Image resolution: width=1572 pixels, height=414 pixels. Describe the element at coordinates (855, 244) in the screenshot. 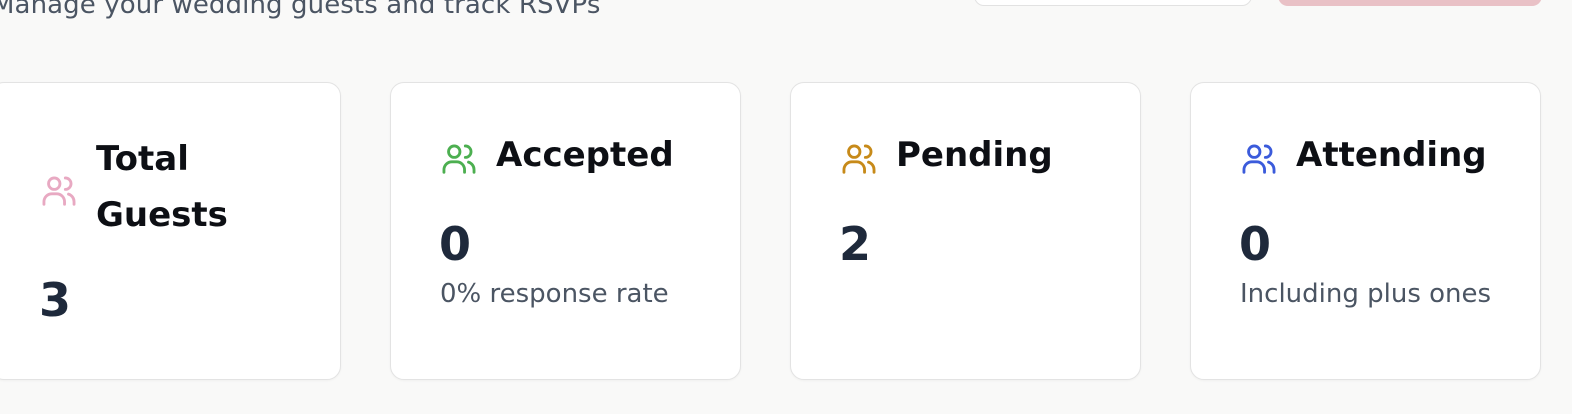

I see `stat-card-value: 2` at that location.